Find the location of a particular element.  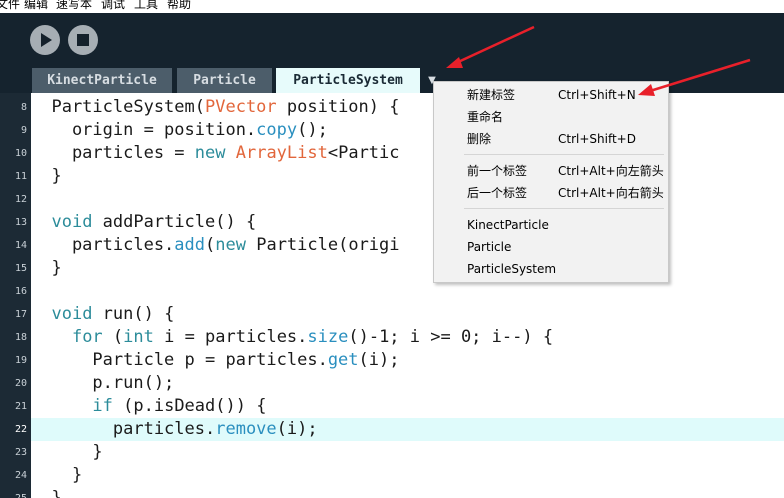

line-number-current: 22 is located at coordinates (20, 429).